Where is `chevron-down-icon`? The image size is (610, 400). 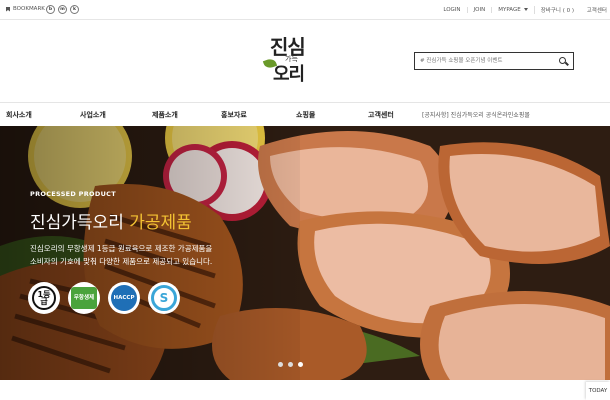
chevron-down-icon is located at coordinates (525, 9).